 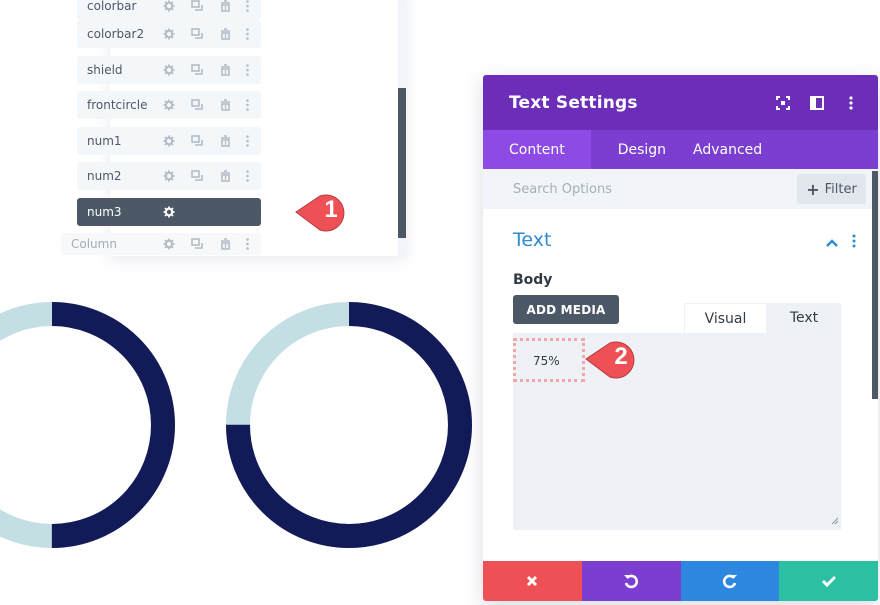 I want to click on layer-item-num1: num1, so click(x=169, y=141).